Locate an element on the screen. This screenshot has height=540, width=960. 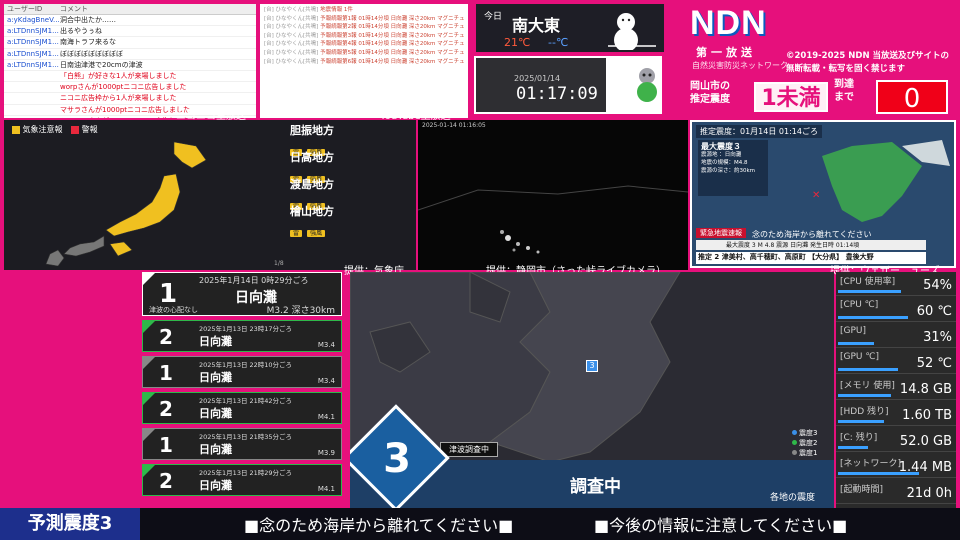
night-view-image is located at coordinates (553, 219).